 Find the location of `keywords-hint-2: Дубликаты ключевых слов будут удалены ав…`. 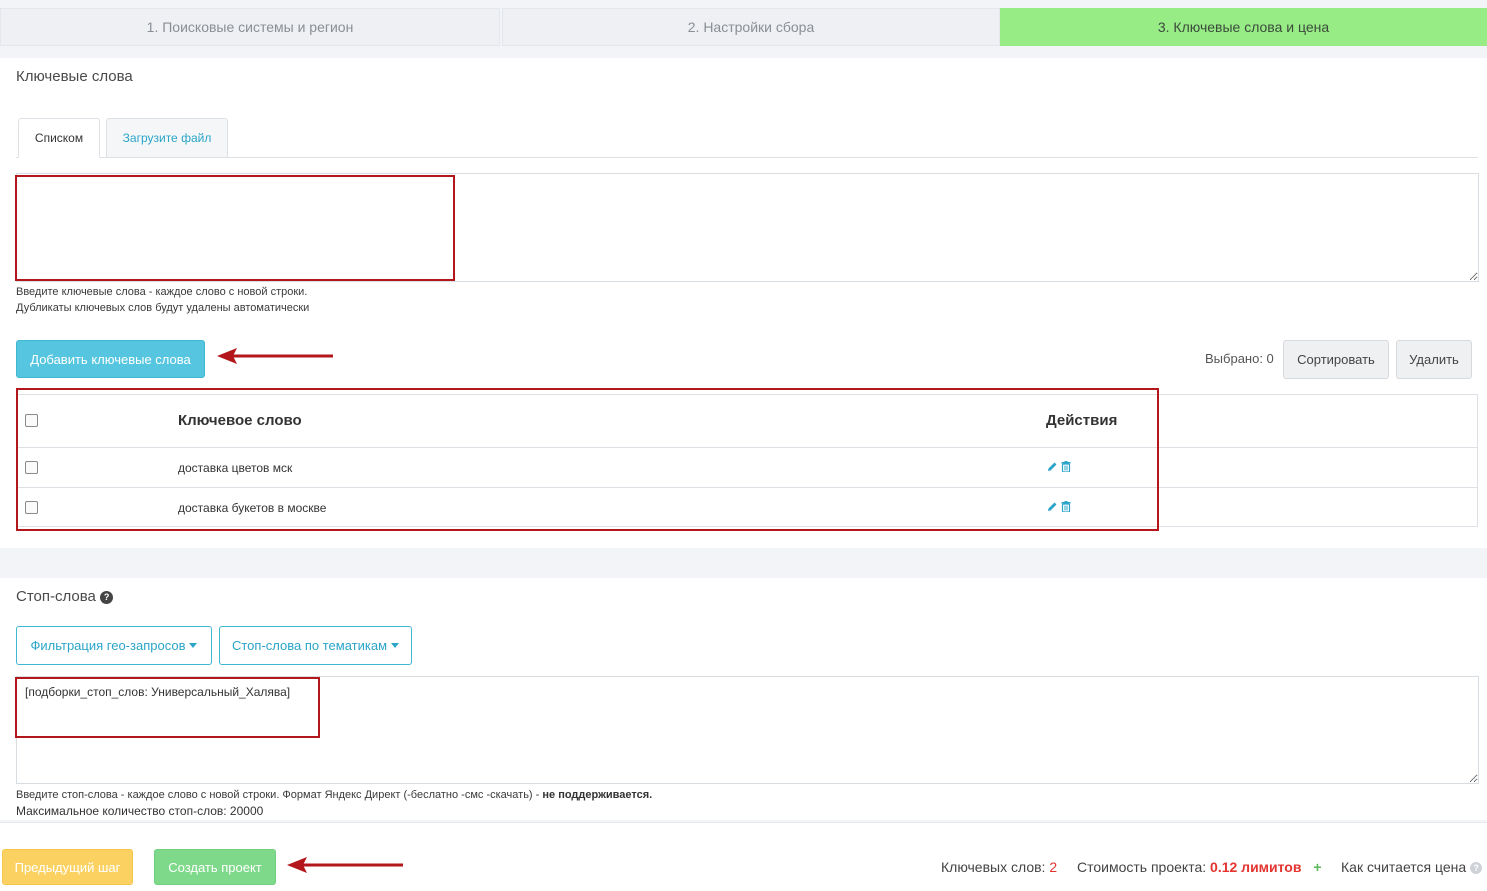

keywords-hint-2: Дубликаты ключевых слов будут удалены ав… is located at coordinates (163, 308).